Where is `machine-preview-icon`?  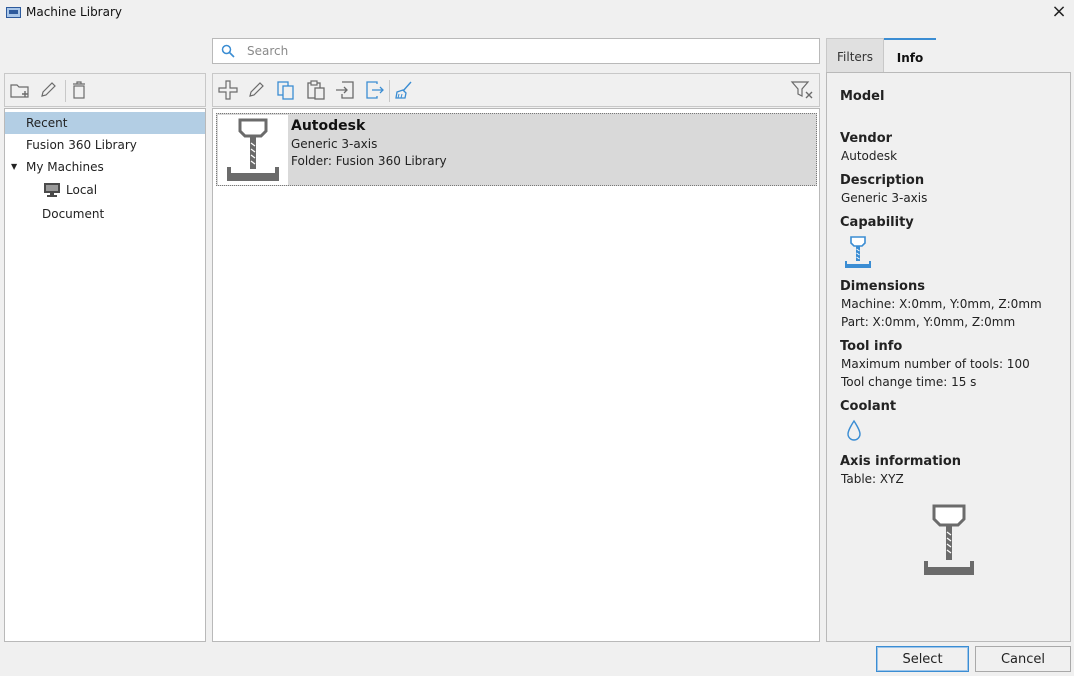
machine-preview-icon is located at coordinates (948, 542).